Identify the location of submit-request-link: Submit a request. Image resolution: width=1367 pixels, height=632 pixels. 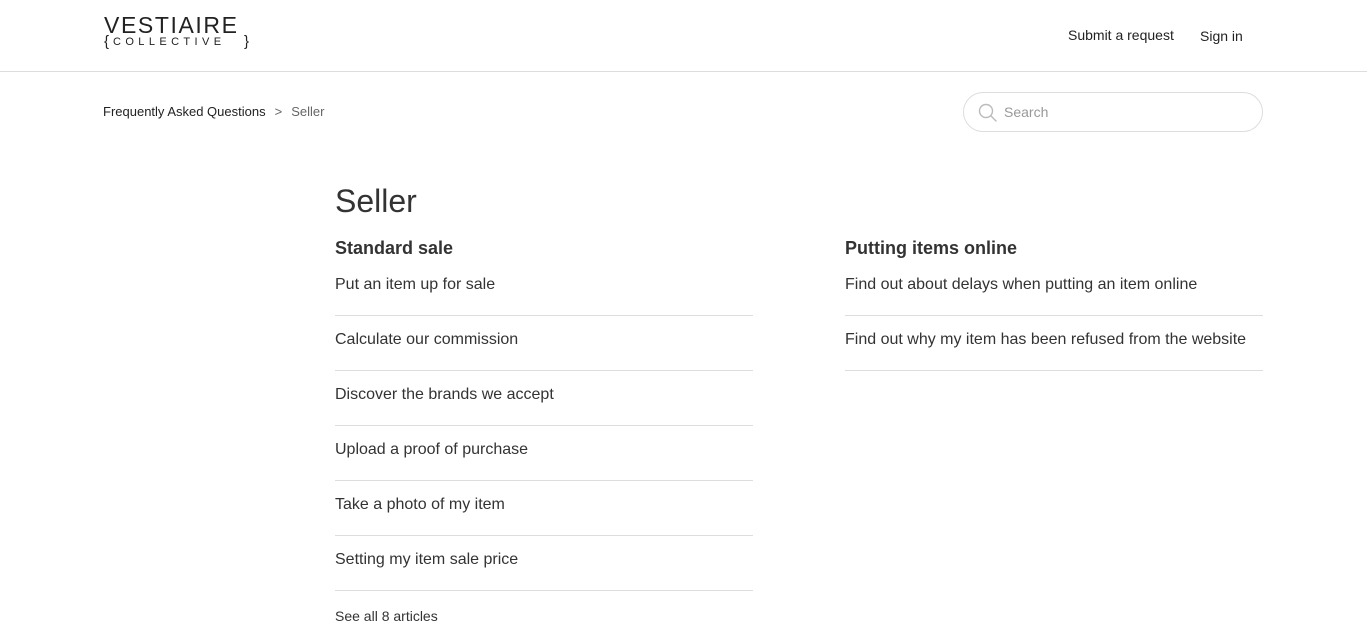
(1121, 35).